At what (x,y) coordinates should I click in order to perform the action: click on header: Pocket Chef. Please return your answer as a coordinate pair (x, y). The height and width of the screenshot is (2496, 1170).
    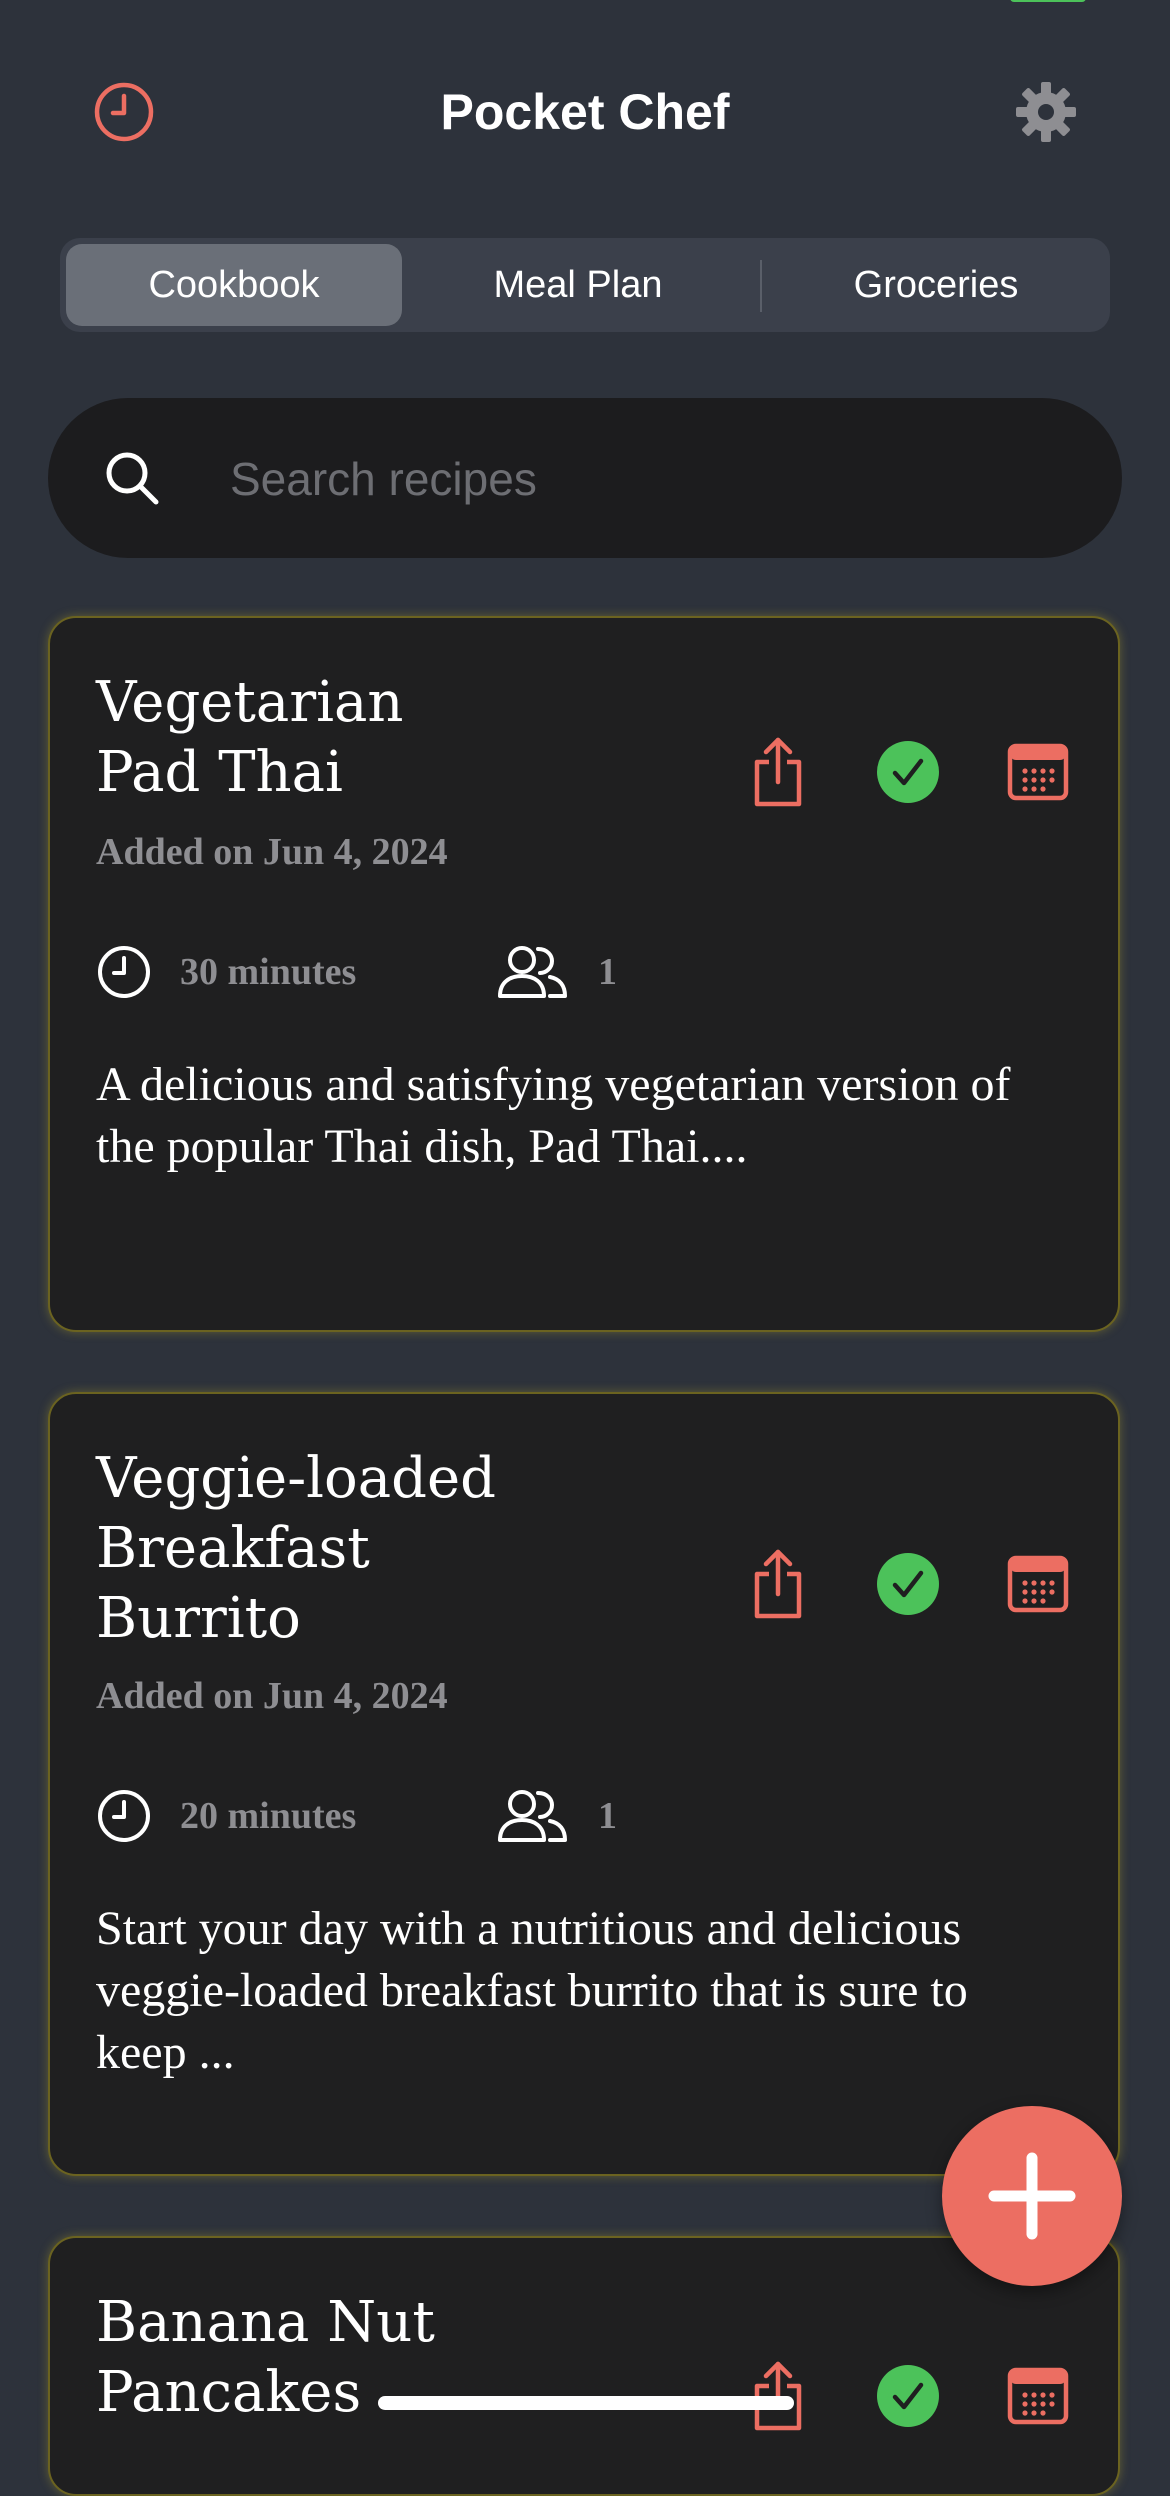
    Looking at the image, I should click on (585, 110).